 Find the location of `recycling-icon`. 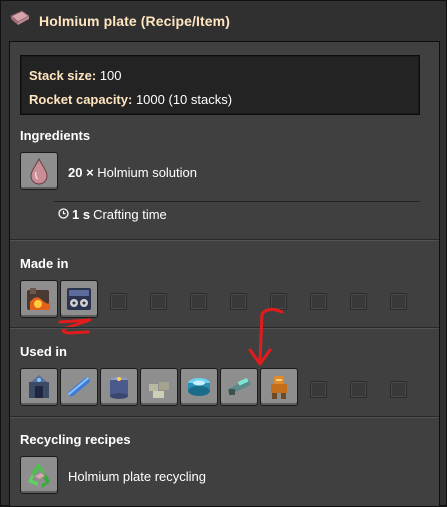

recycling-icon is located at coordinates (39, 475).